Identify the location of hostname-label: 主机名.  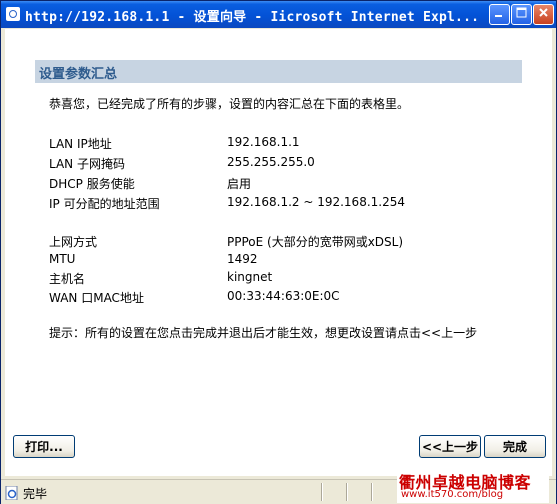
(67, 279).